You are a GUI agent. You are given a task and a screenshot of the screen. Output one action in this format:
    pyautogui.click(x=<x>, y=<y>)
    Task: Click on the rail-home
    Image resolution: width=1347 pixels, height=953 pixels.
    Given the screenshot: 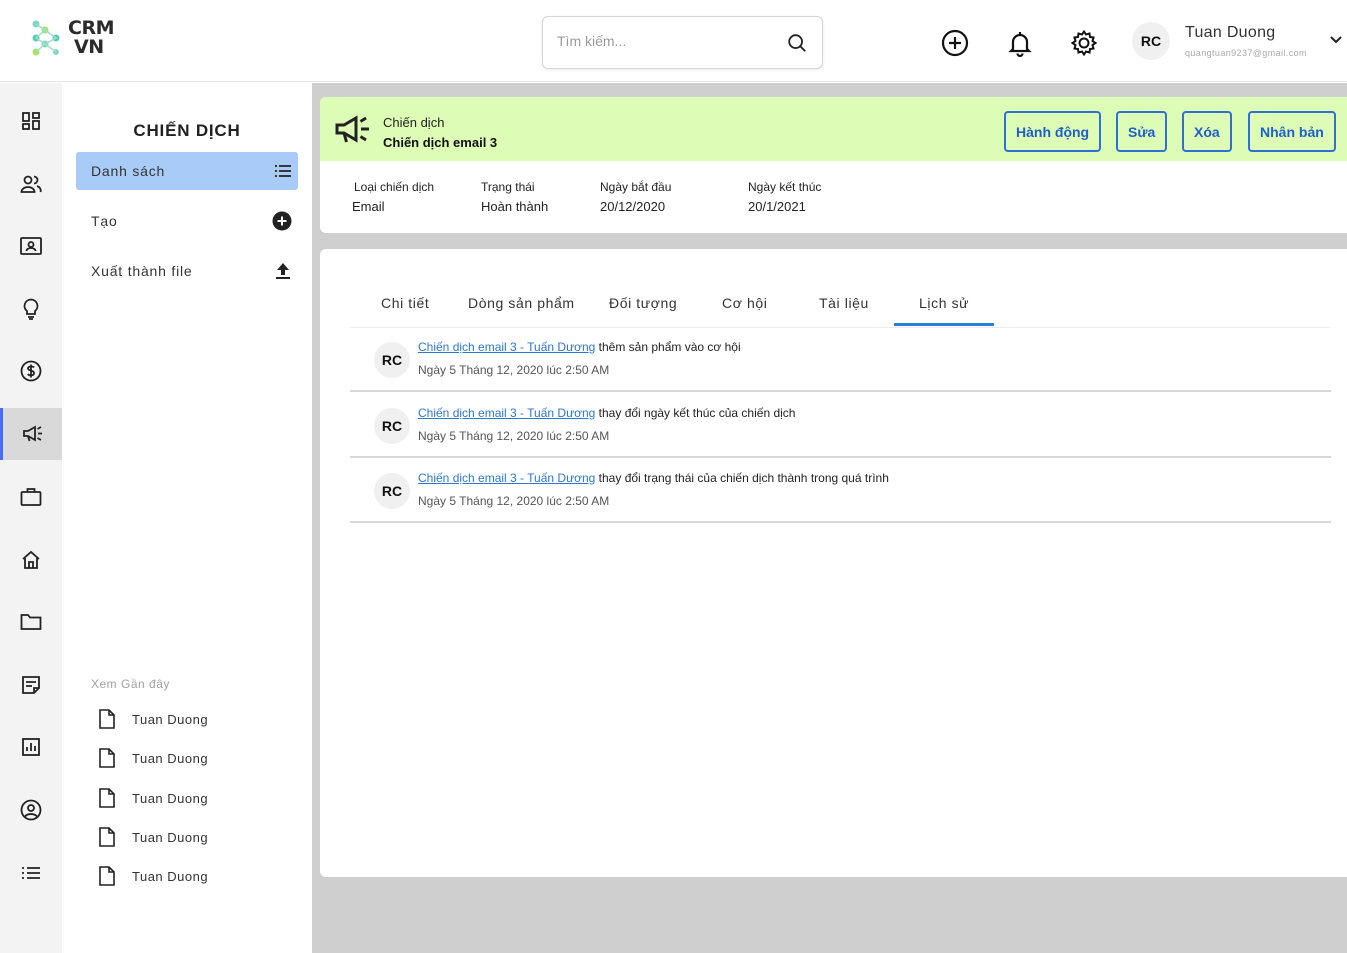 What is the action you would take?
    pyautogui.click(x=31, y=560)
    